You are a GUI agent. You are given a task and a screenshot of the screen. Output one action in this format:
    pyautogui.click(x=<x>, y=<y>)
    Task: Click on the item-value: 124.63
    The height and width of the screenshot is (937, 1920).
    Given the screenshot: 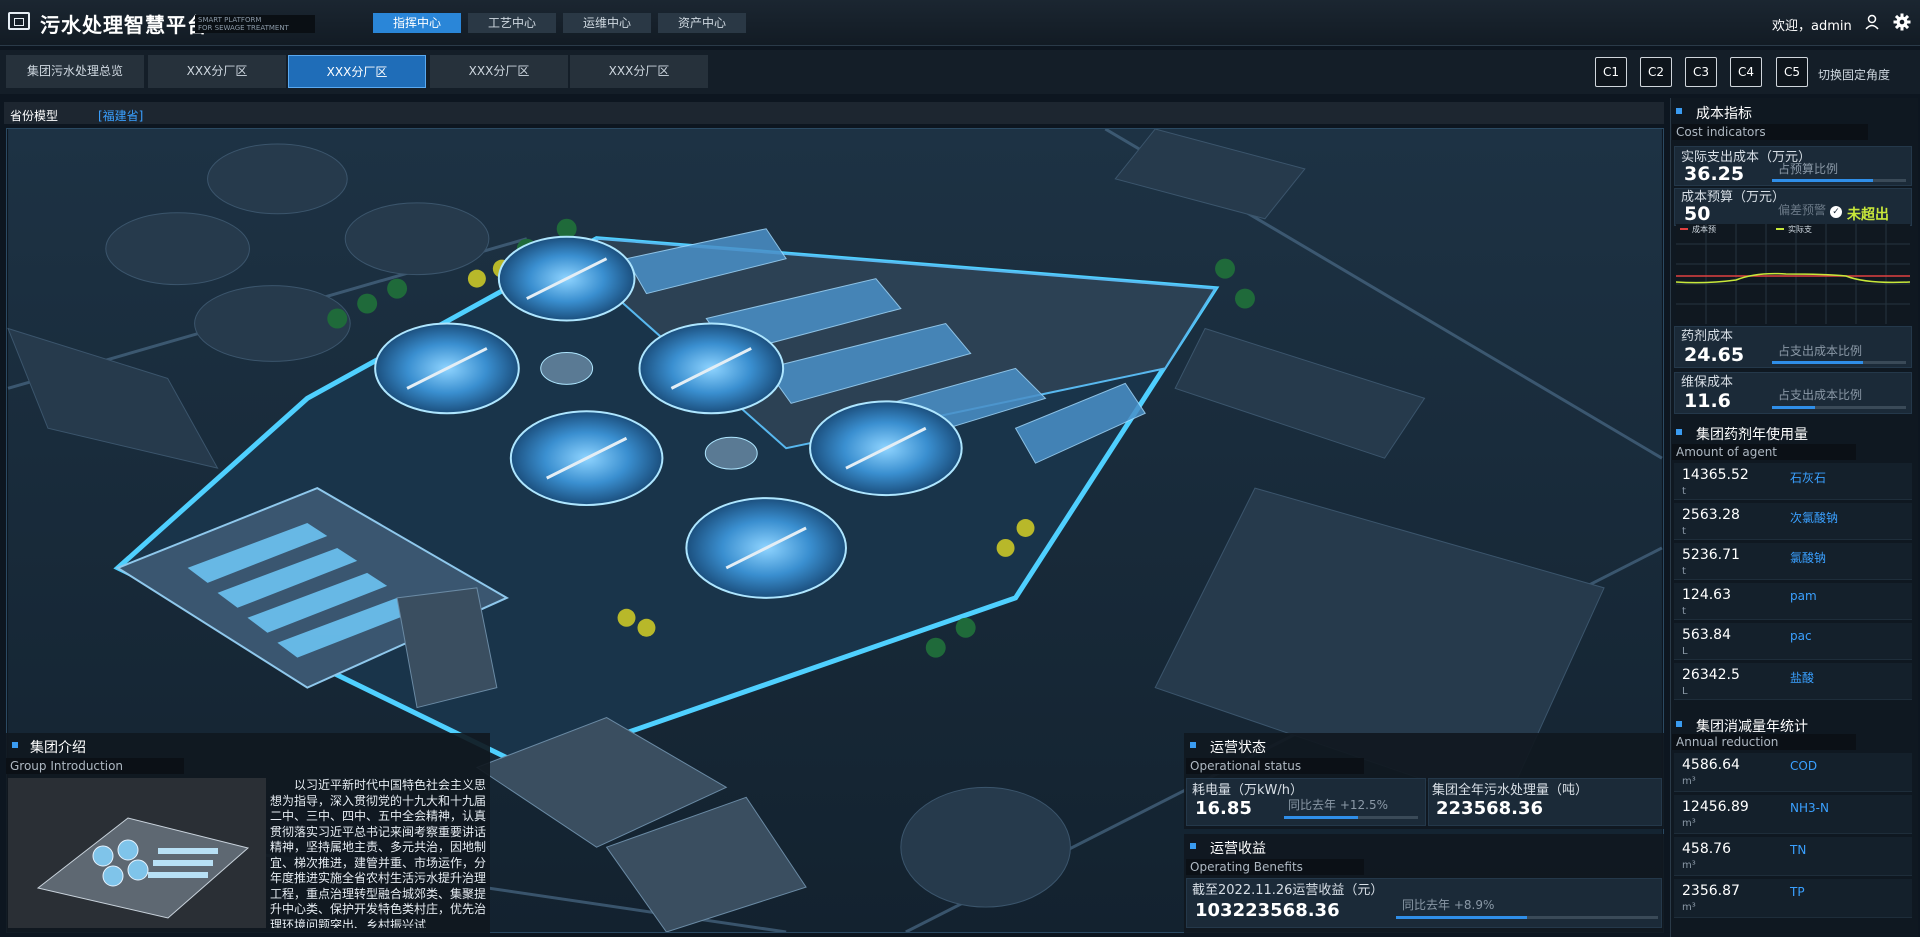 What is the action you would take?
    pyautogui.click(x=1706, y=595)
    